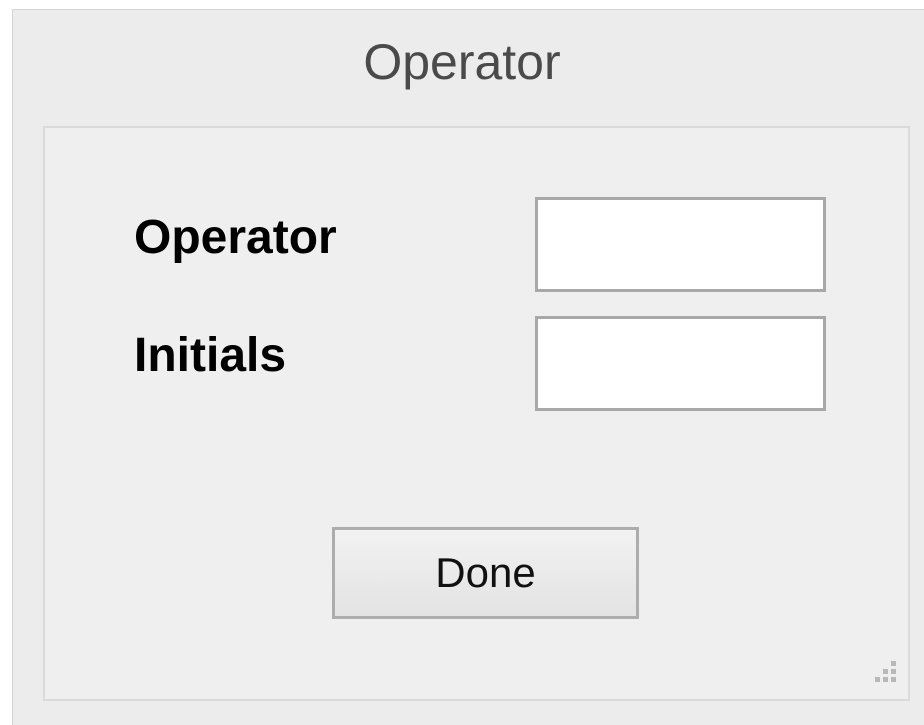  I want to click on resize-grip-icon, so click(884, 674).